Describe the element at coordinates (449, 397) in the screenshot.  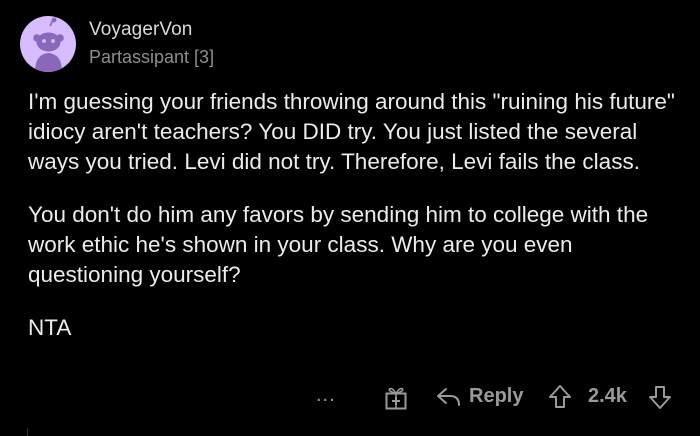
I see `reply-arrow-icon` at that location.